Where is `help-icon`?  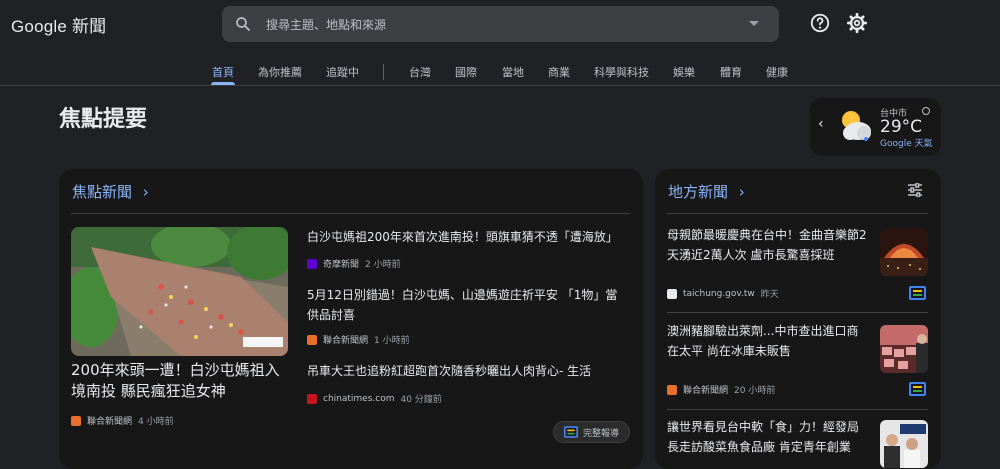 help-icon is located at coordinates (820, 23).